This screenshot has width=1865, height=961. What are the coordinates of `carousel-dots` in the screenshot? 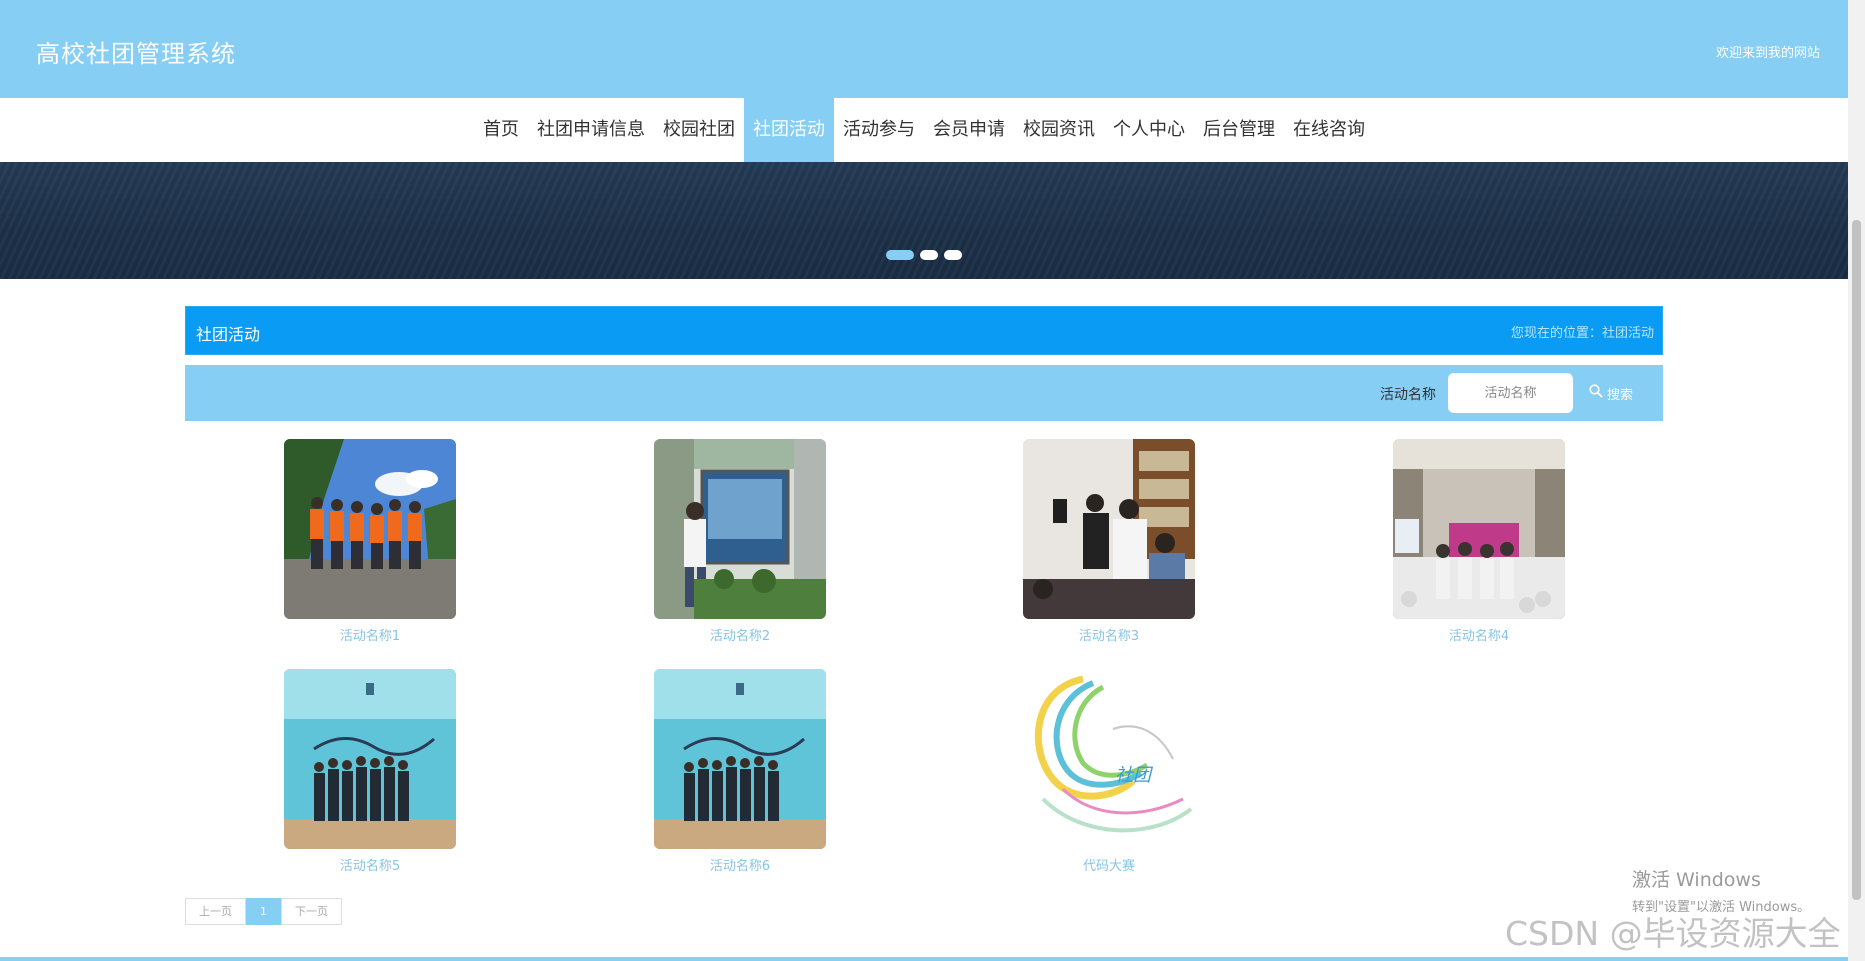 It's located at (924, 255).